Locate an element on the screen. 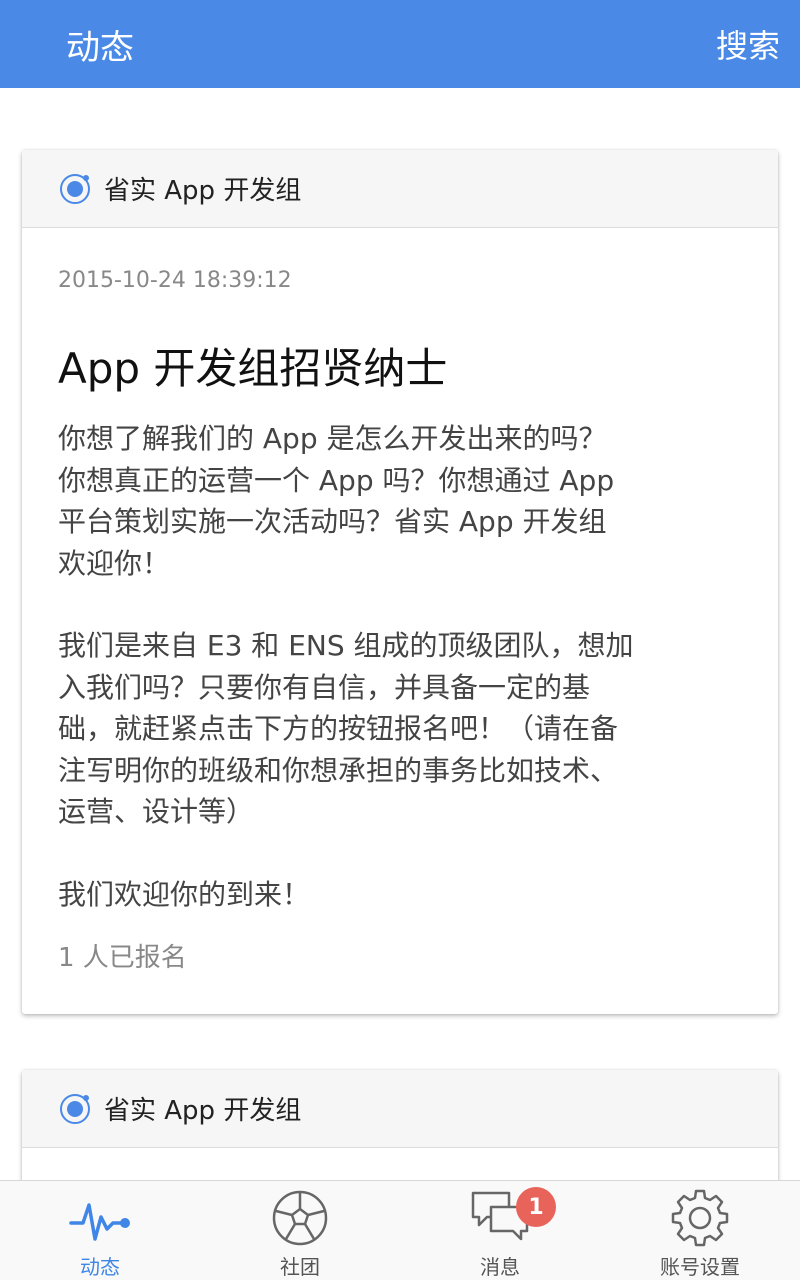  tab-clubs: 社团 is located at coordinates (300, 1230).